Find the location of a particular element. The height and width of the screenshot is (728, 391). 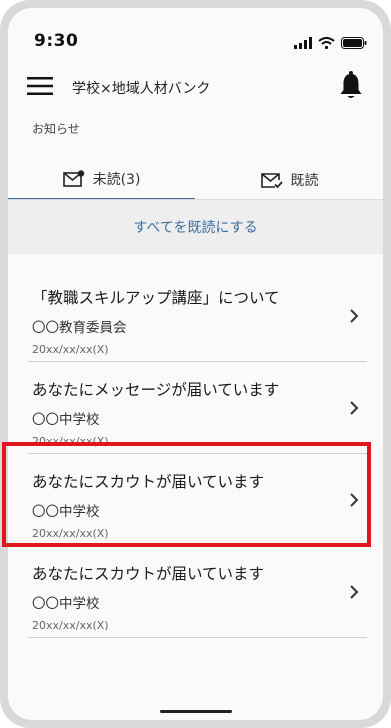

notification-title: あなたにメッセージが届いています is located at coordinates (156, 390).